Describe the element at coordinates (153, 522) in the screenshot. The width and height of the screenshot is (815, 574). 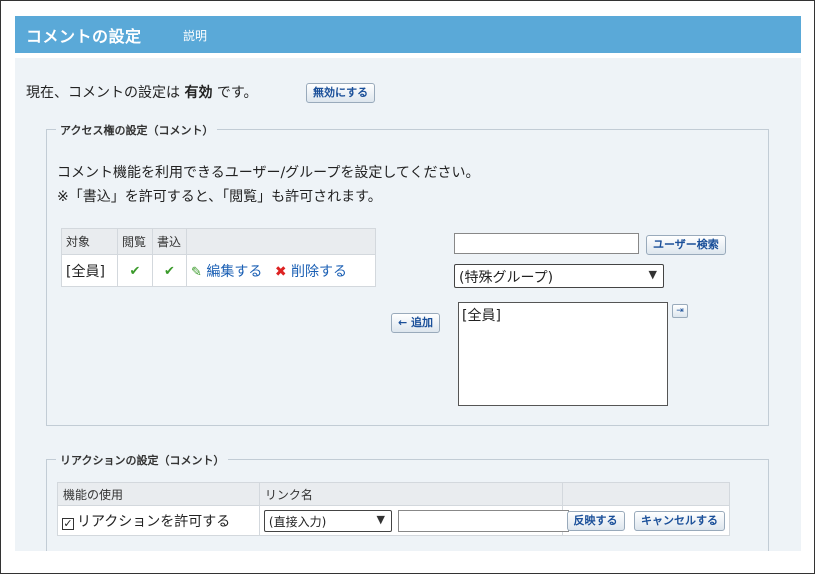
I see `allow-label: リアクションを許可する` at that location.